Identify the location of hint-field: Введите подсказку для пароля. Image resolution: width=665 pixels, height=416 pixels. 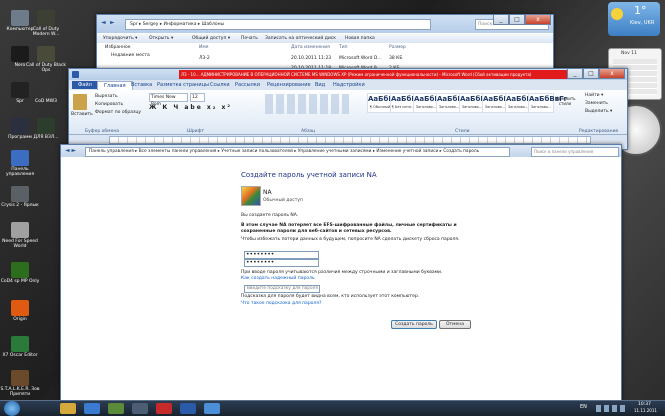
(282, 289).